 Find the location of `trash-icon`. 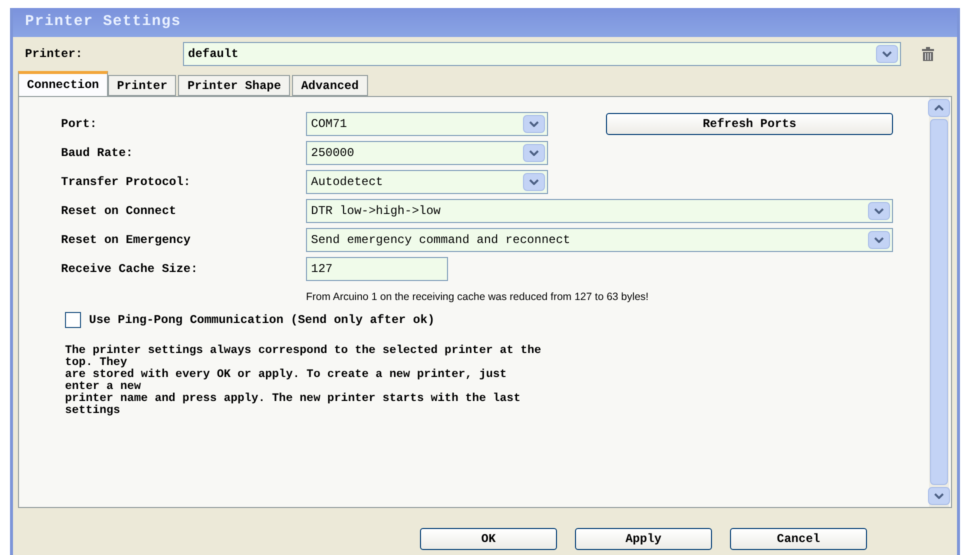

trash-icon is located at coordinates (928, 54).